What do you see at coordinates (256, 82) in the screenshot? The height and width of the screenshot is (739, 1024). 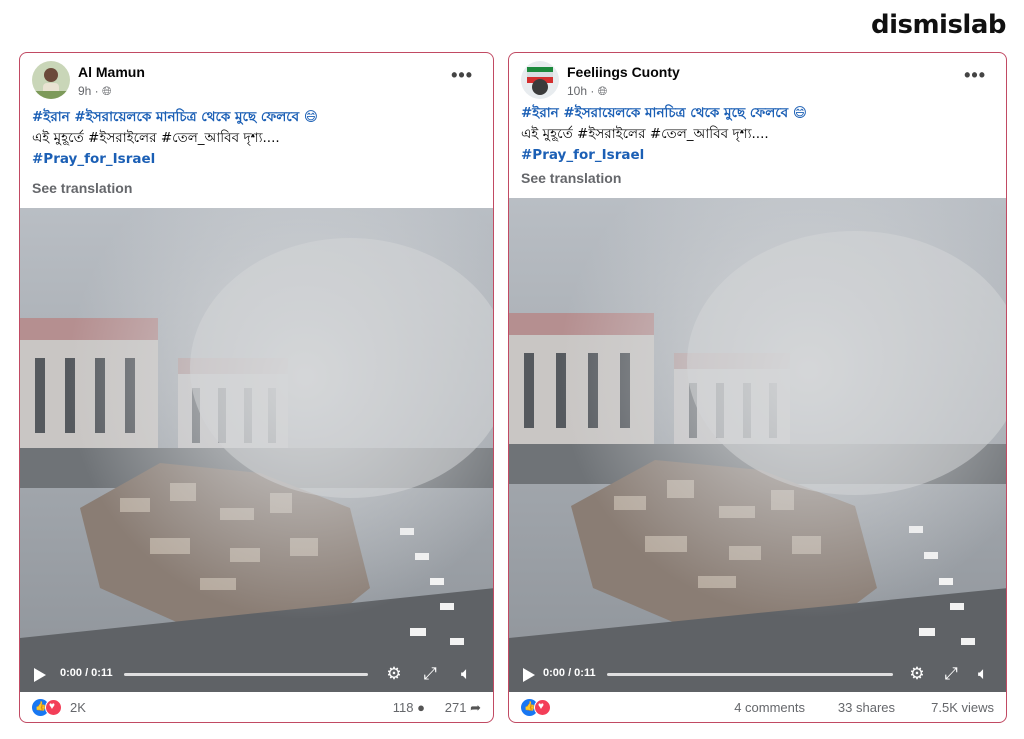 I see `post-header: Al Mamun 9h · 🌐︎ •••` at bounding box center [256, 82].